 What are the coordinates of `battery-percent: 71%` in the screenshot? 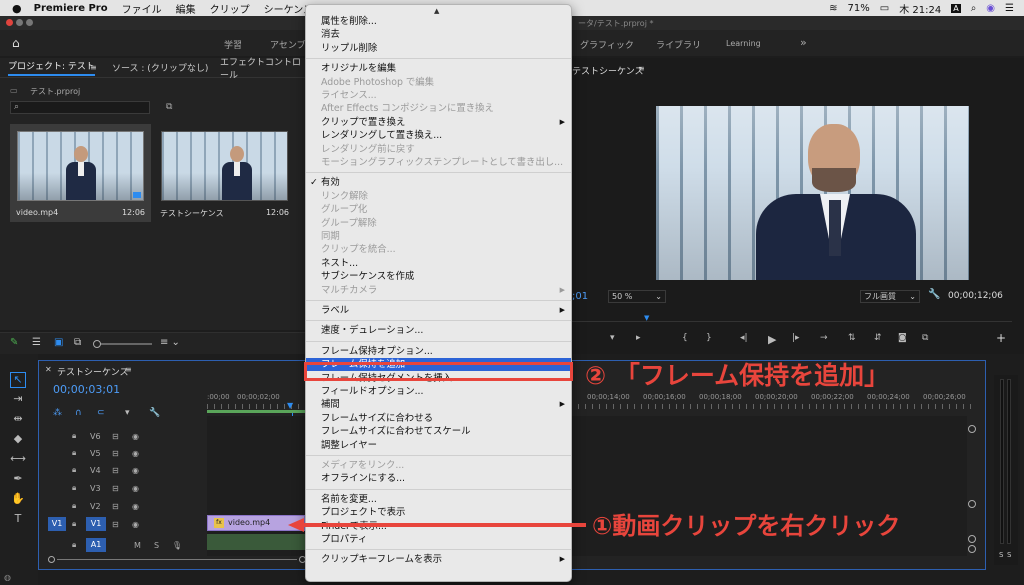 It's located at (859, 8).